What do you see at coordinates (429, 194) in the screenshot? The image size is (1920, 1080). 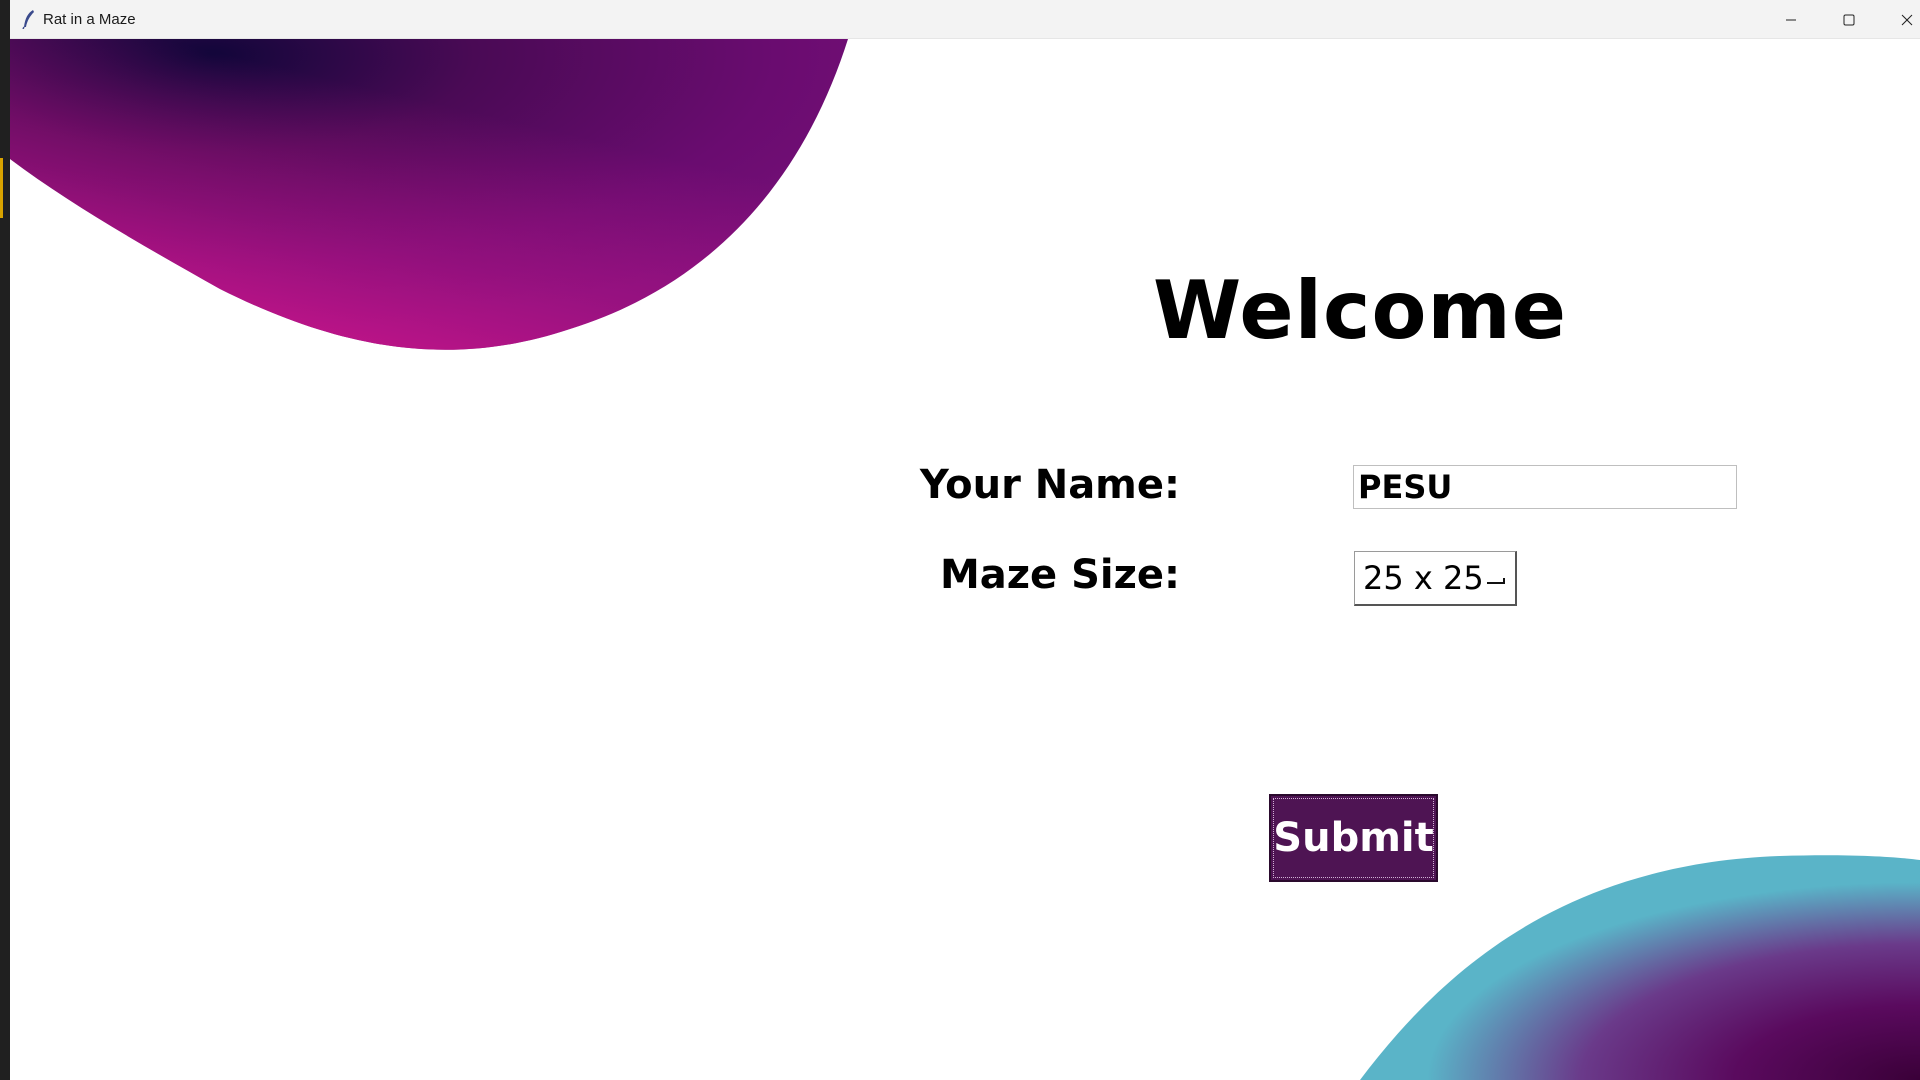 I see `decorative-blob-top` at bounding box center [429, 194].